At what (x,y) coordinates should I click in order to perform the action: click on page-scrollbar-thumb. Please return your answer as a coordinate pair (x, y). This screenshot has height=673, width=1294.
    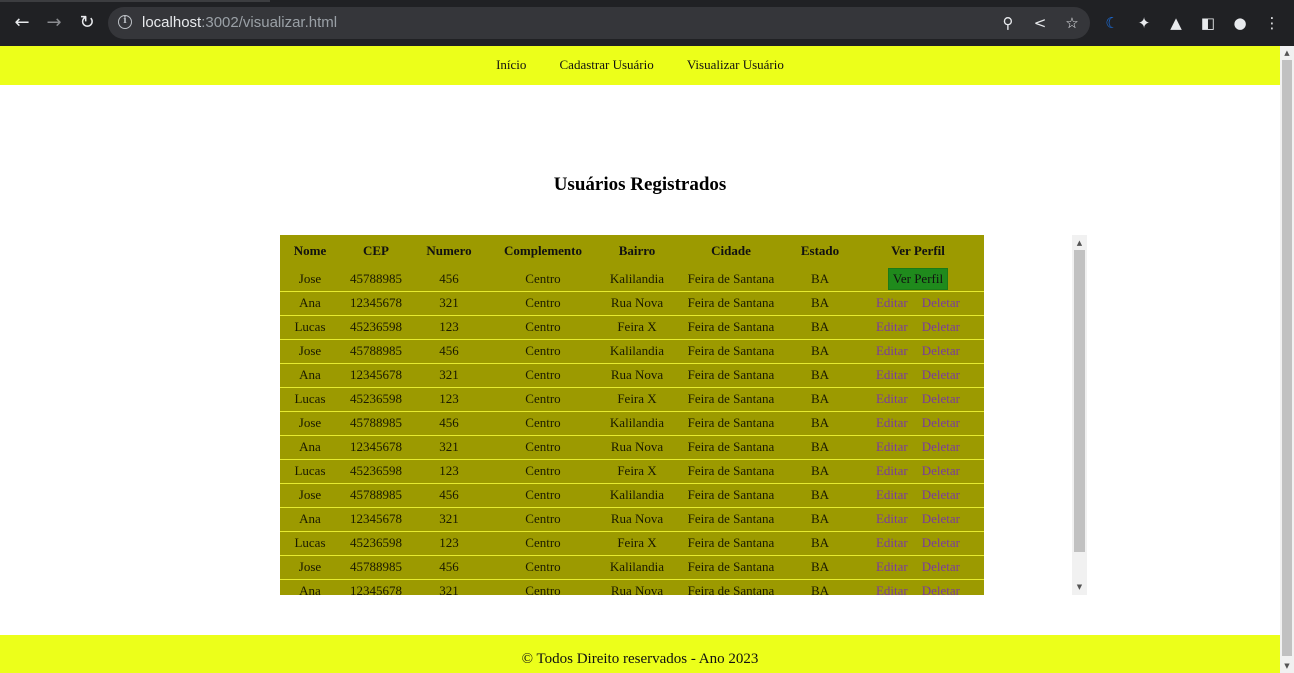
    Looking at the image, I should click on (1287, 358).